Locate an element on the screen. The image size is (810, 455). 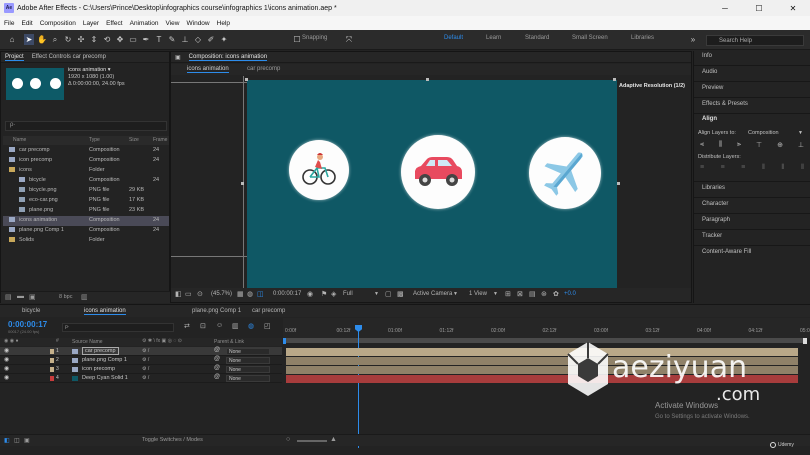
transfer-controls-icon: ▣ is located at coordinates (27, 440).